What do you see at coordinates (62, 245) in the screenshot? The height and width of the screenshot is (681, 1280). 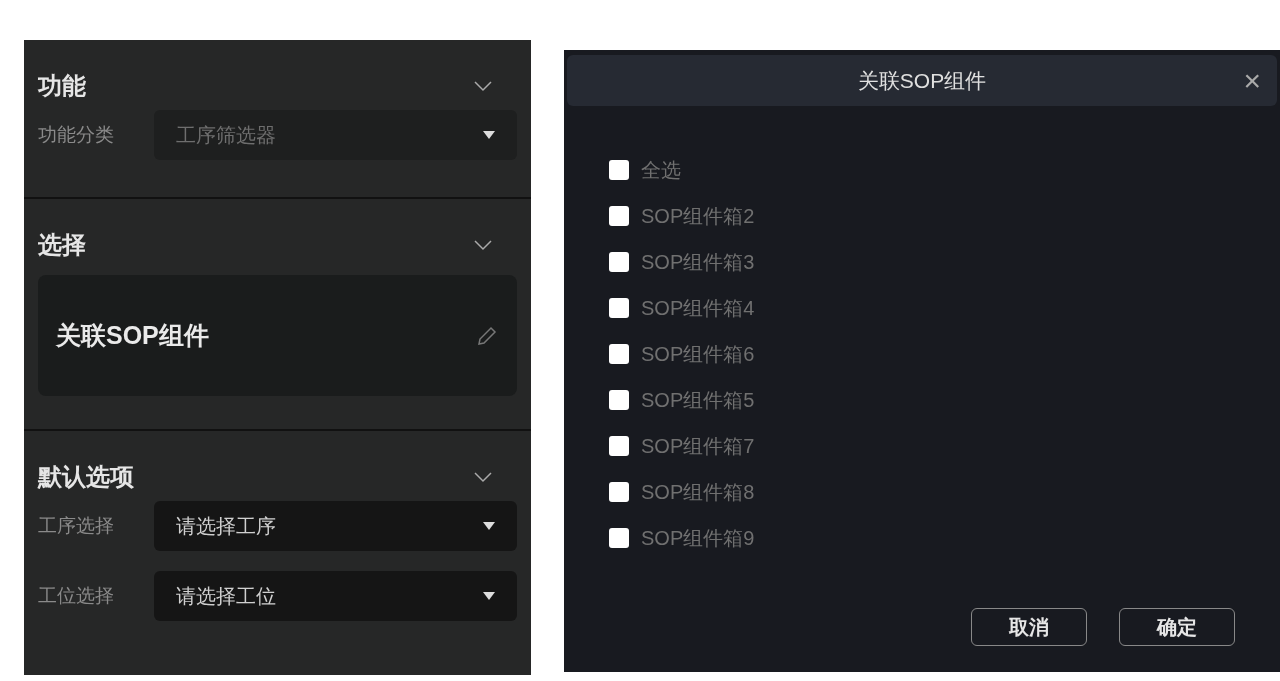 I see `section-title: 选择` at bounding box center [62, 245].